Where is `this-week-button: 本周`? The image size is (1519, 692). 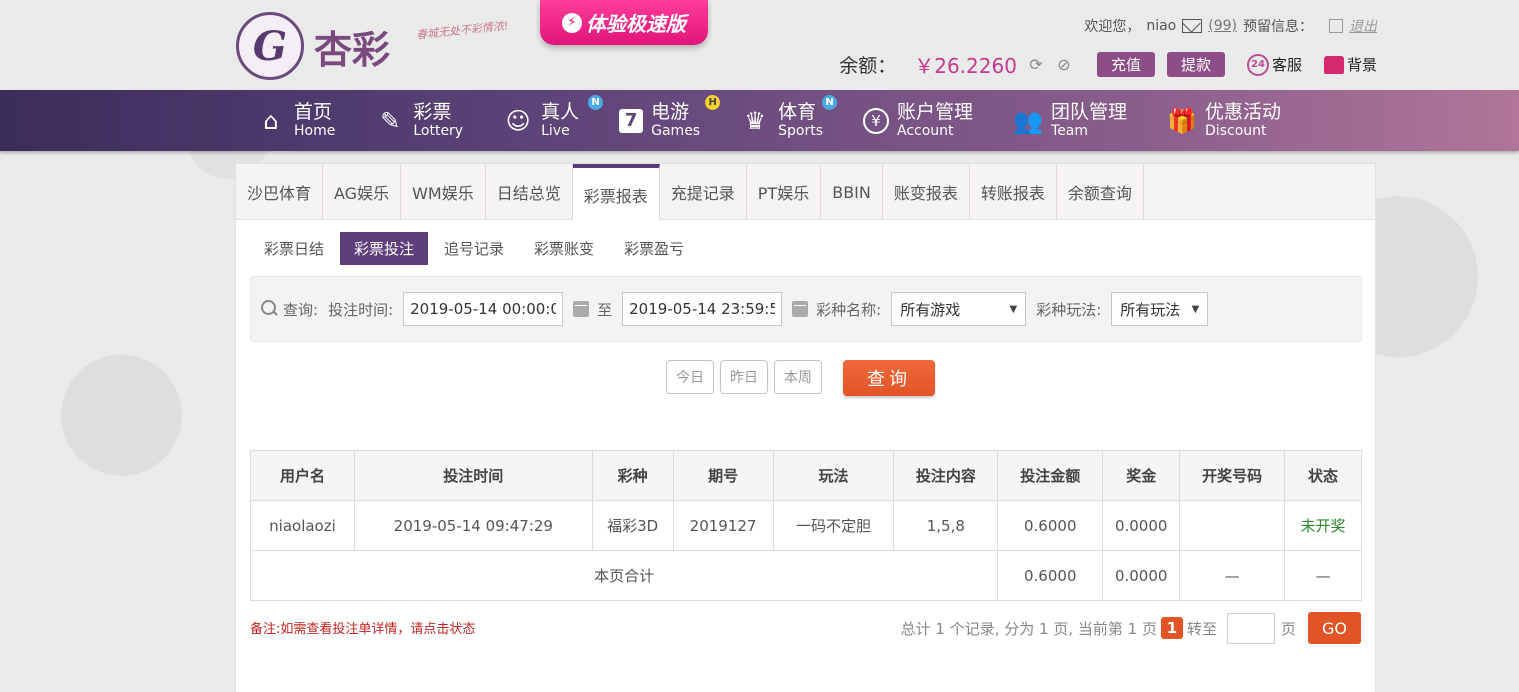
this-week-button: 本周 is located at coordinates (798, 377).